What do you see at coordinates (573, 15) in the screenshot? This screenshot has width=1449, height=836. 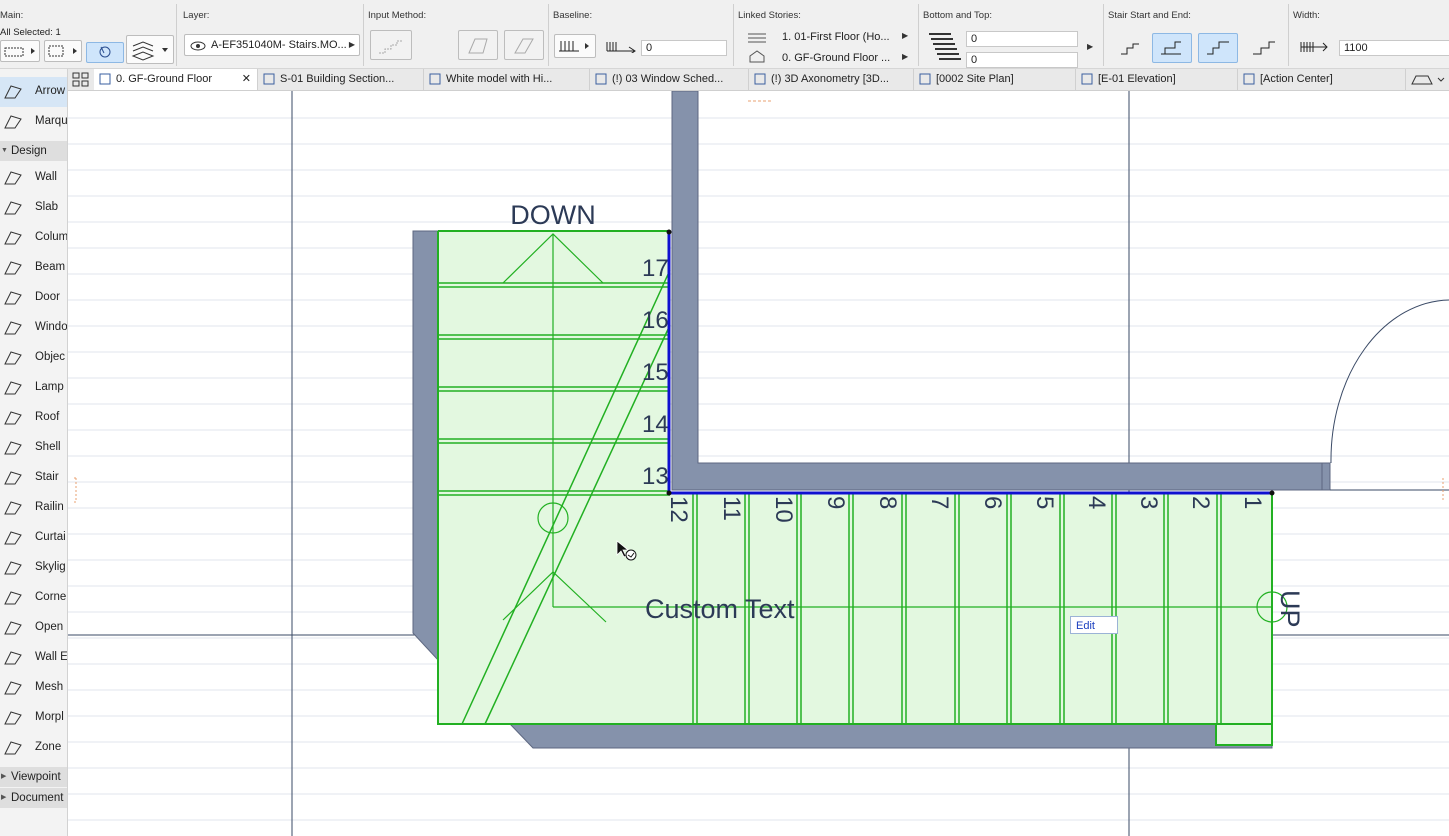 I see `baseline-title: Baseline:` at bounding box center [573, 15].